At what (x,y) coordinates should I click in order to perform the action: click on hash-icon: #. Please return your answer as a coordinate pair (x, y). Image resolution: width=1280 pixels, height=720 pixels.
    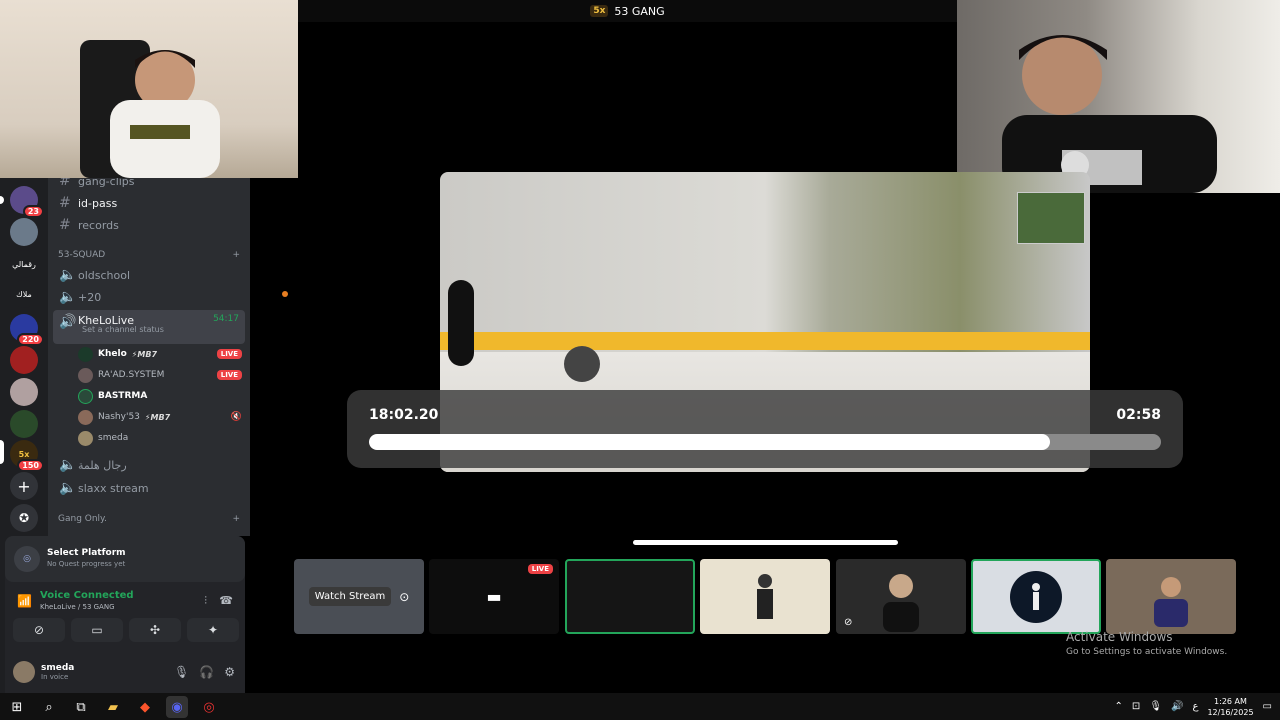
    Looking at the image, I should click on (65, 203).